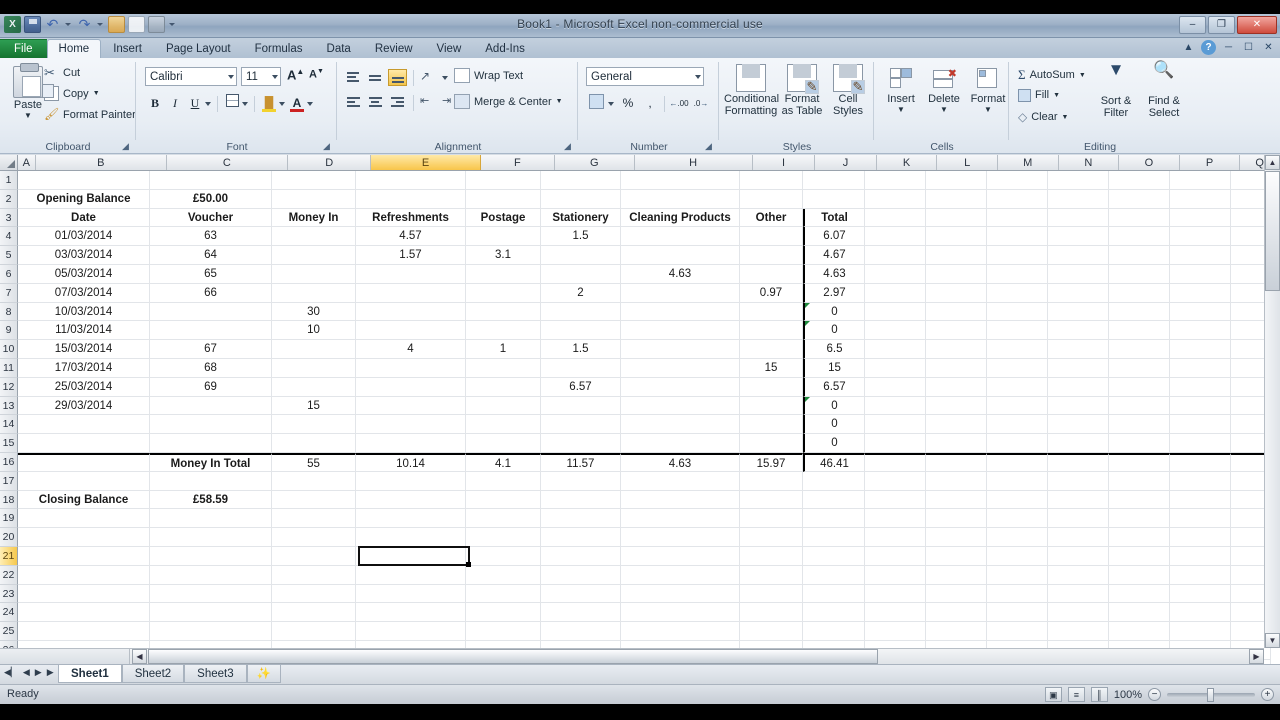 The width and height of the screenshot is (1280, 720). Describe the element at coordinates (211, 631) in the screenshot. I see `cell-C25` at that location.